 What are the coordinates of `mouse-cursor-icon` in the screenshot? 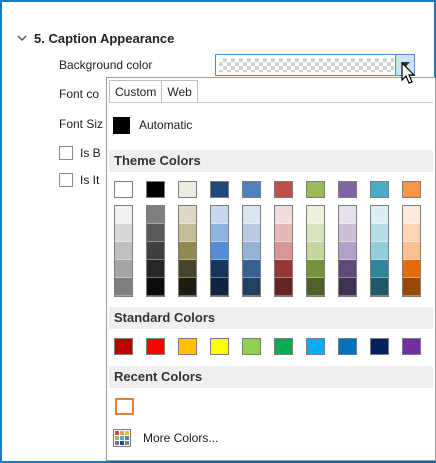 It's located at (408, 73).